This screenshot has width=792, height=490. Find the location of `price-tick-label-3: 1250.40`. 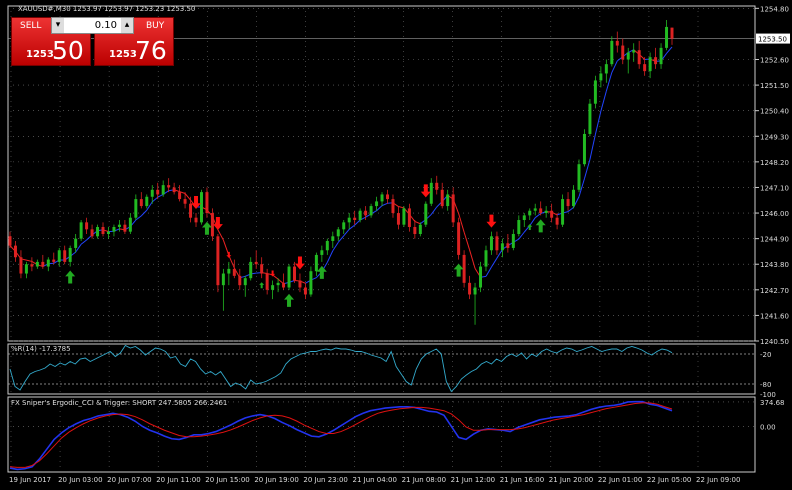

price-tick-label-3: 1250.40 is located at coordinates (774, 112).